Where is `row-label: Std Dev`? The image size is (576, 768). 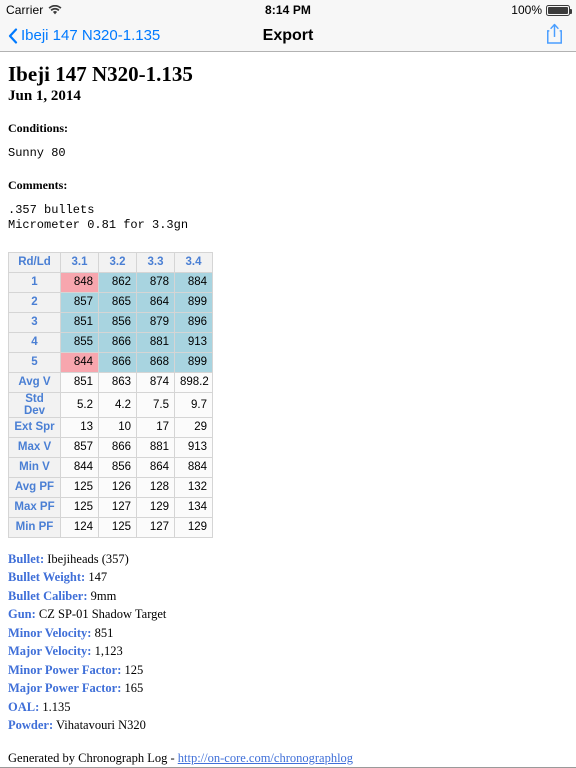
row-label: Std Dev is located at coordinates (34, 404).